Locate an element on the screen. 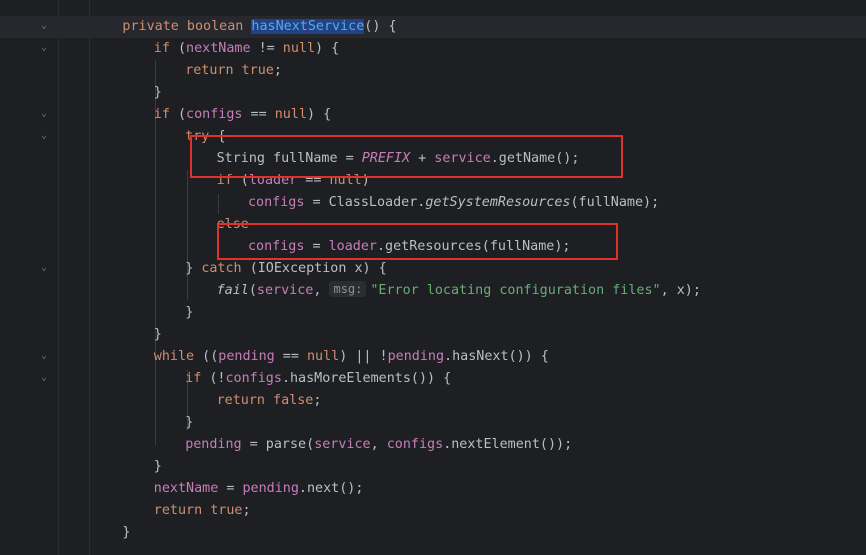 The height and width of the screenshot is (555, 866). code-token: fail is located at coordinates (232, 290).